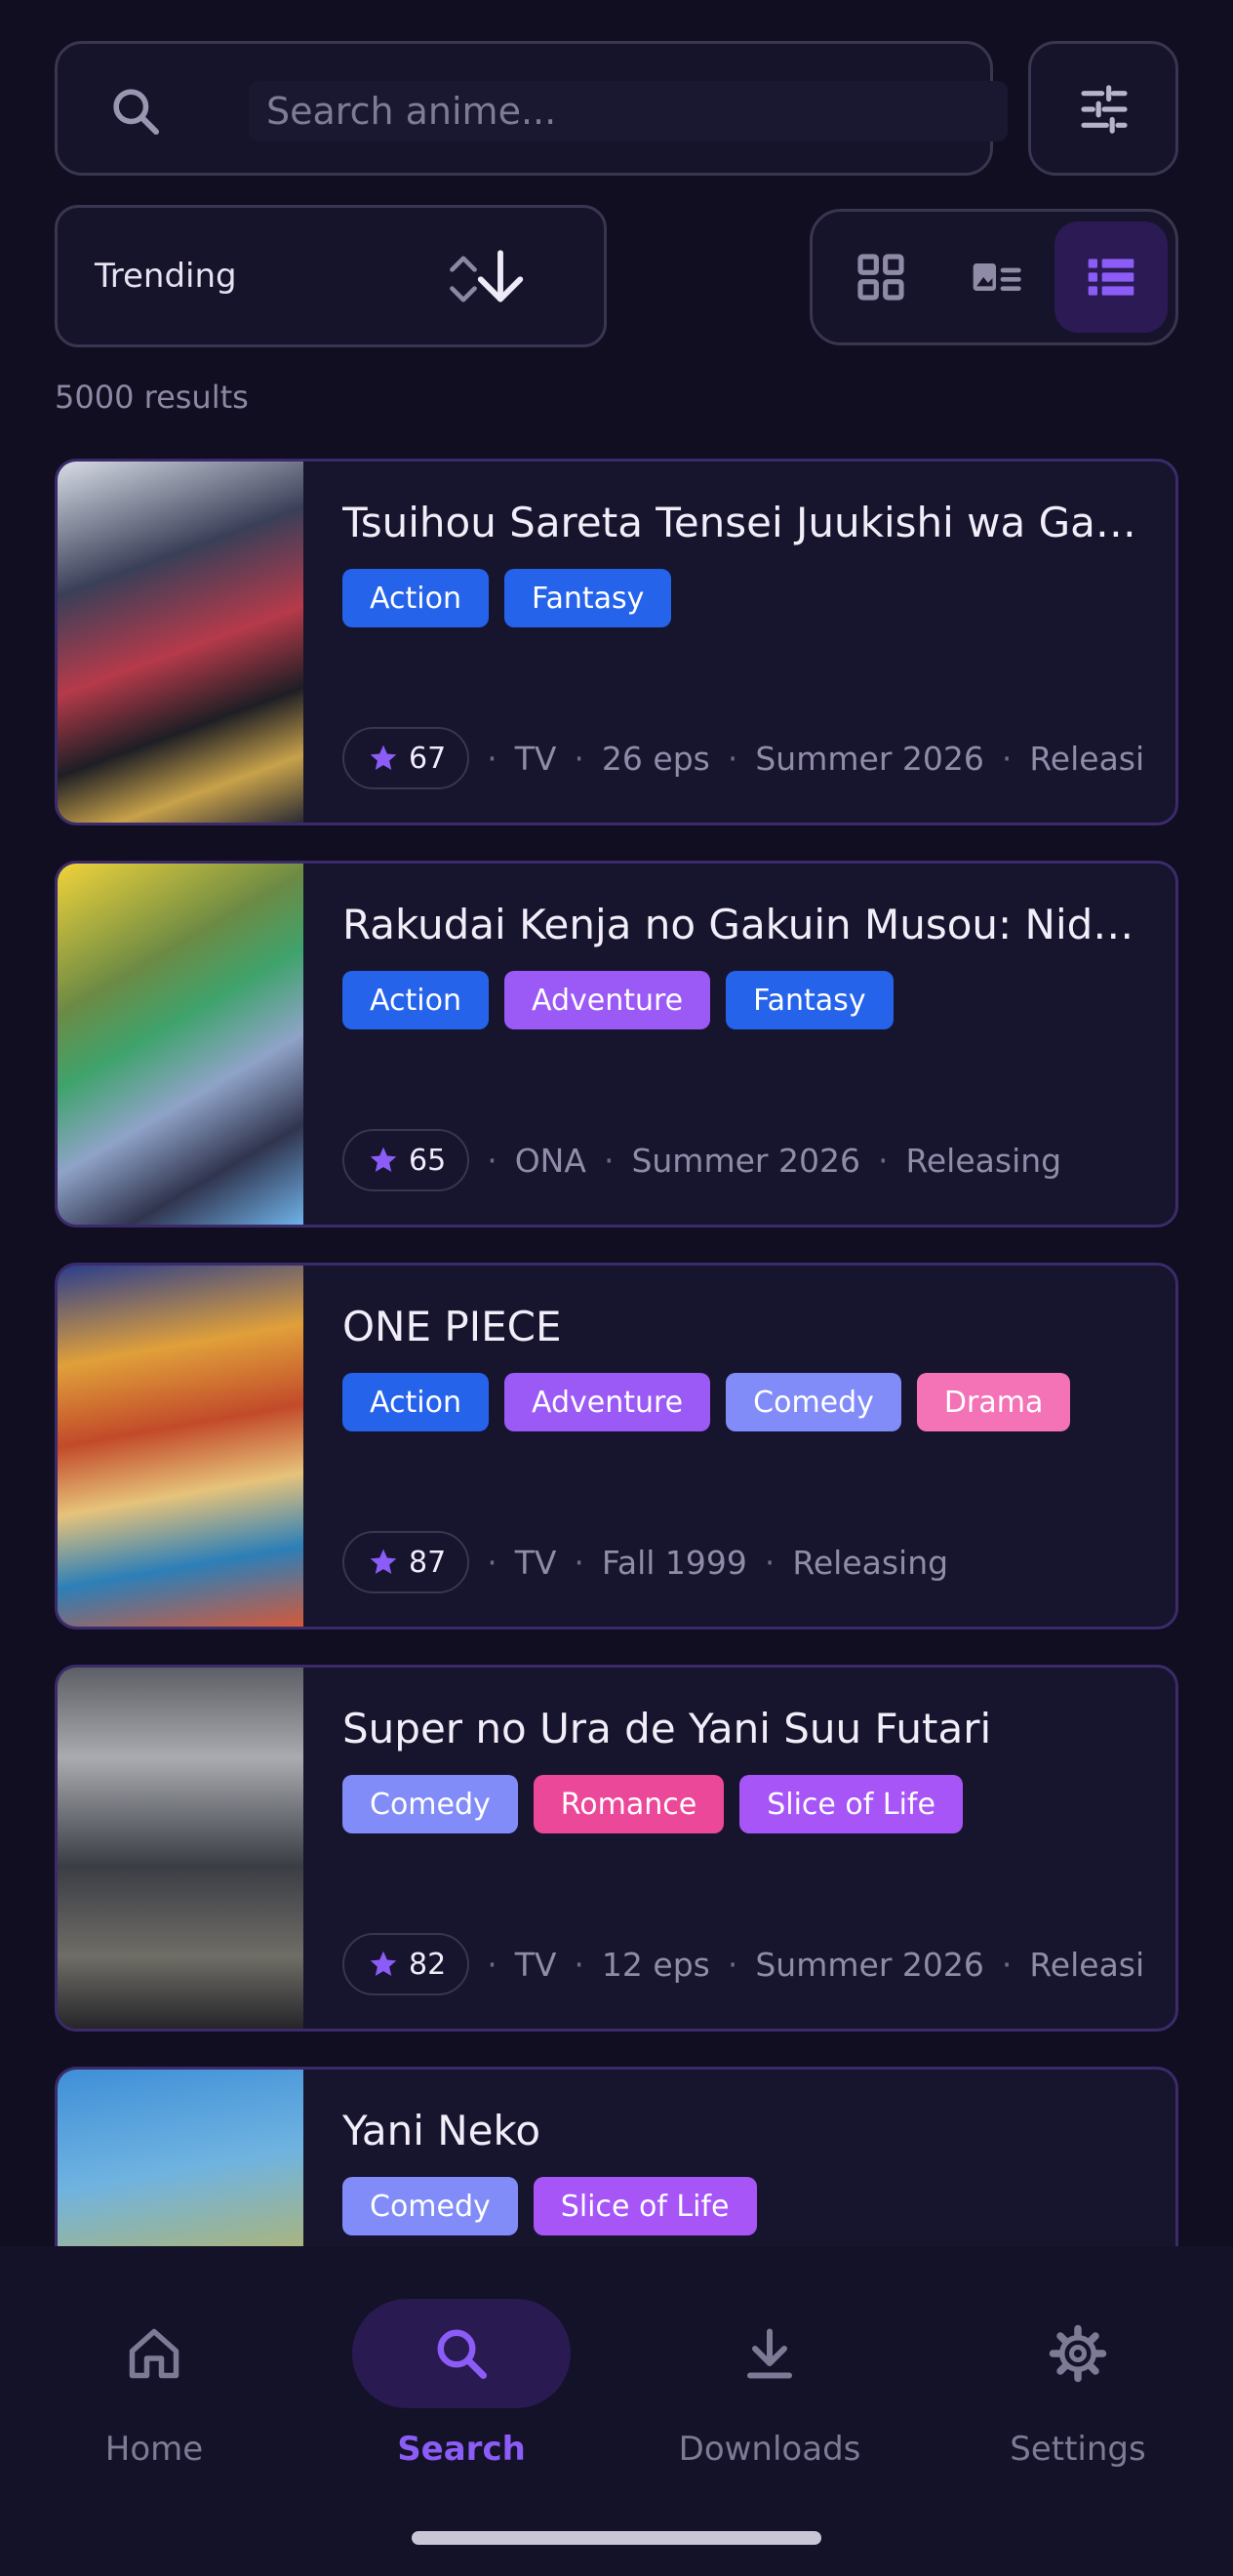 The height and width of the screenshot is (2576, 1233). Describe the element at coordinates (1078, 2353) in the screenshot. I see `gear-icon` at that location.